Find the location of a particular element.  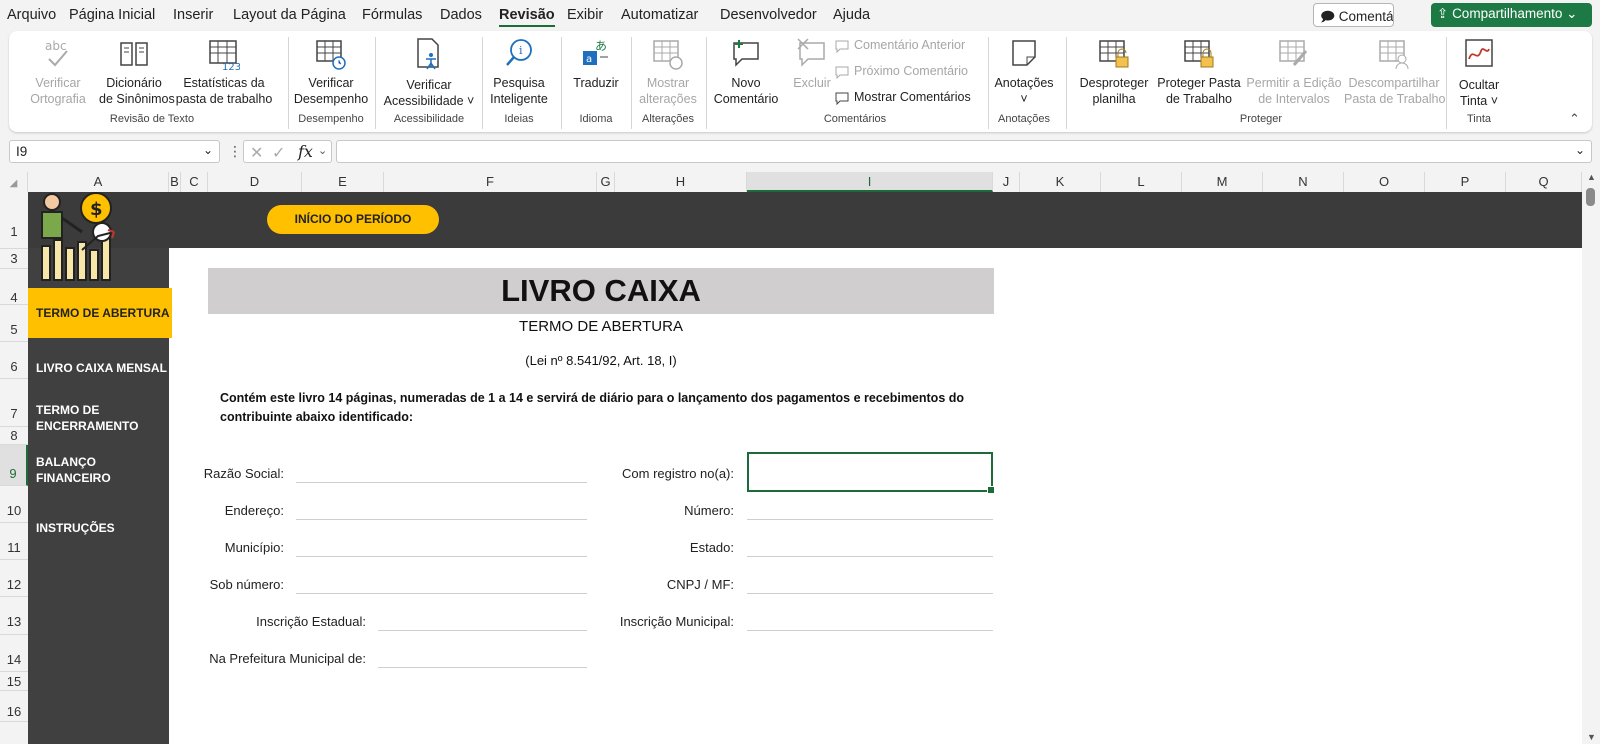

row-header: 10 is located at coordinates (14, 504).